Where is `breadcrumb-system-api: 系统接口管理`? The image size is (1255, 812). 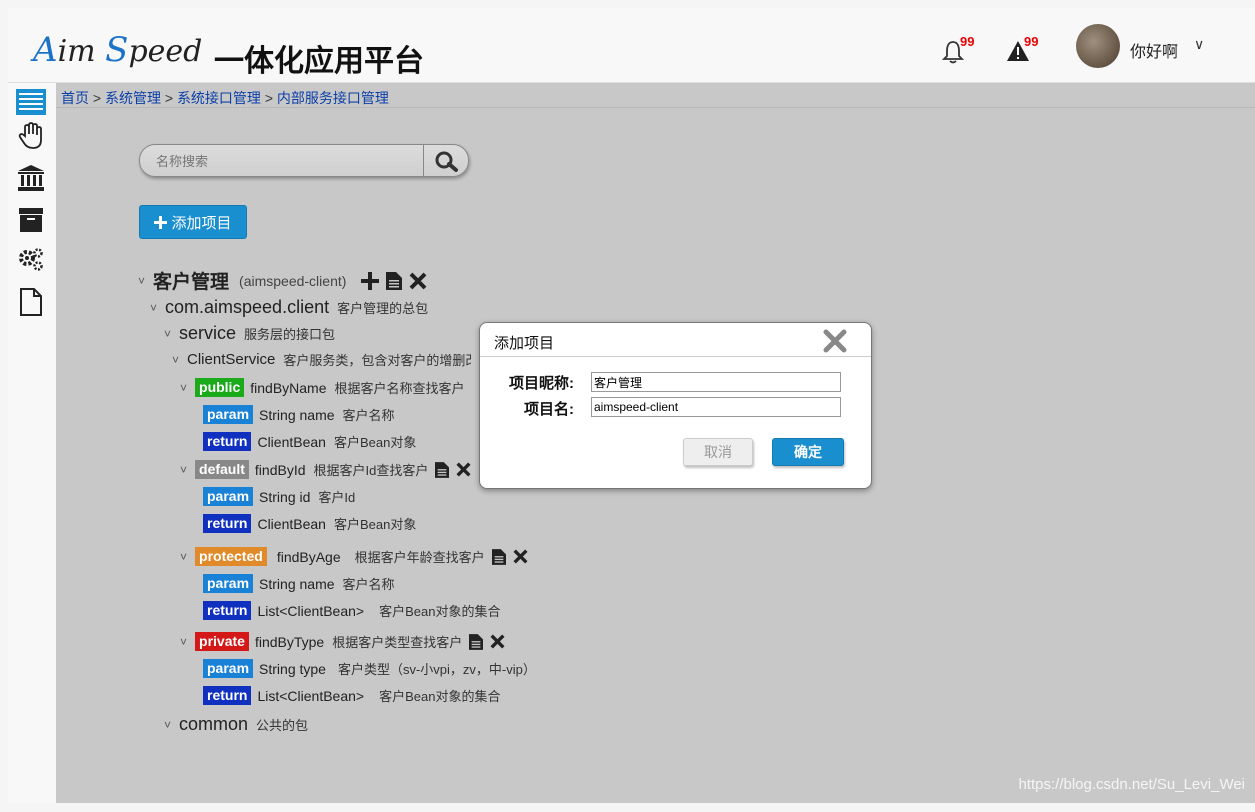
breadcrumb-system-api: 系统接口管理 is located at coordinates (219, 98).